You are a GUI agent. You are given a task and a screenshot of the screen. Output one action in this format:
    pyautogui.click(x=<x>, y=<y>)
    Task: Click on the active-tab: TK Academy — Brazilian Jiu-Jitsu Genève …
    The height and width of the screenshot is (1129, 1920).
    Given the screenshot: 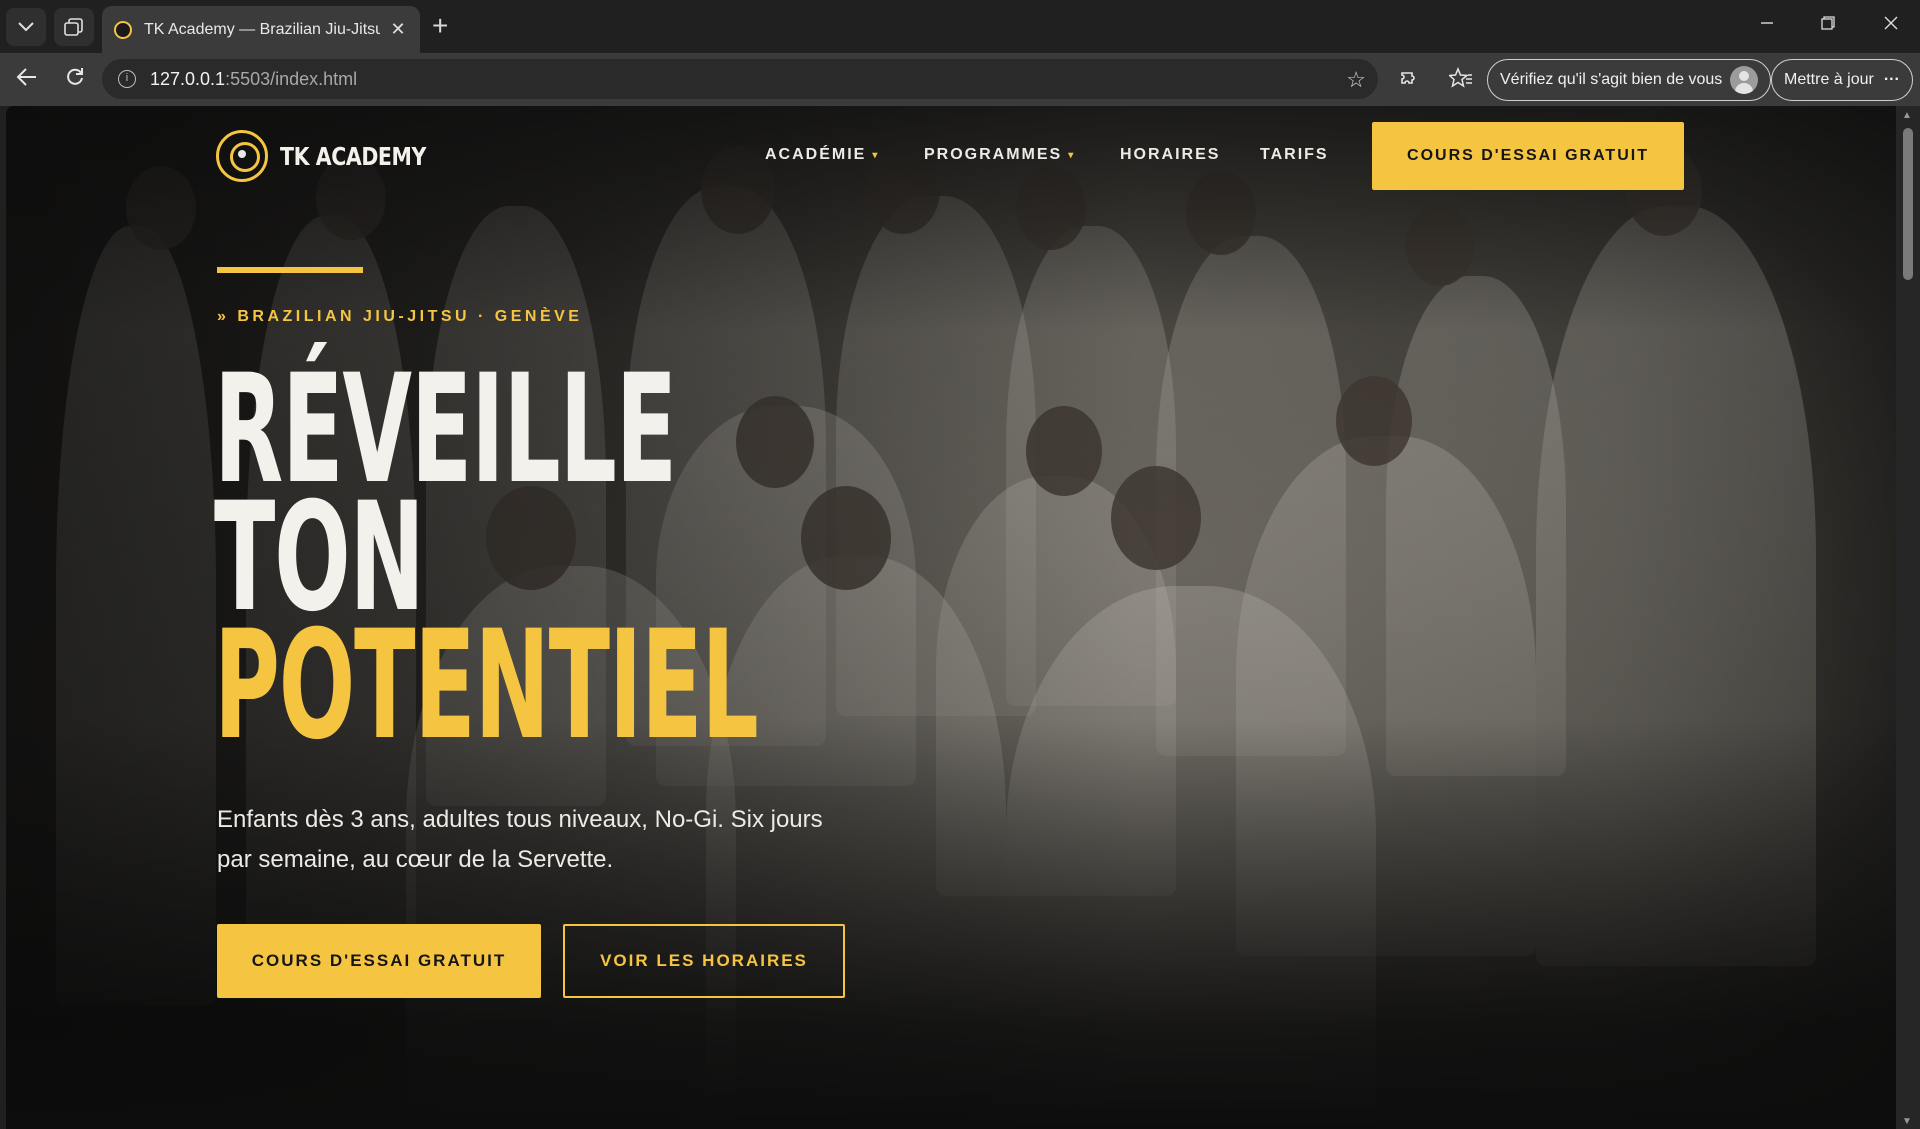 What is the action you would take?
    pyautogui.click(x=261, y=29)
    